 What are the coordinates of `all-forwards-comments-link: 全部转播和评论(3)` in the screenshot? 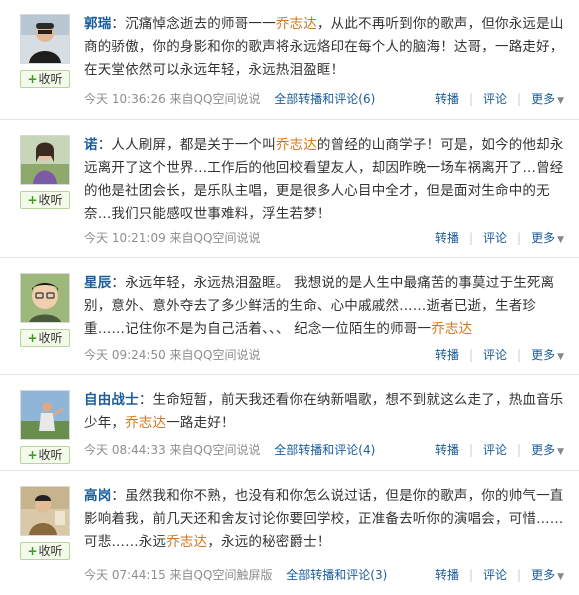 It's located at (336, 575).